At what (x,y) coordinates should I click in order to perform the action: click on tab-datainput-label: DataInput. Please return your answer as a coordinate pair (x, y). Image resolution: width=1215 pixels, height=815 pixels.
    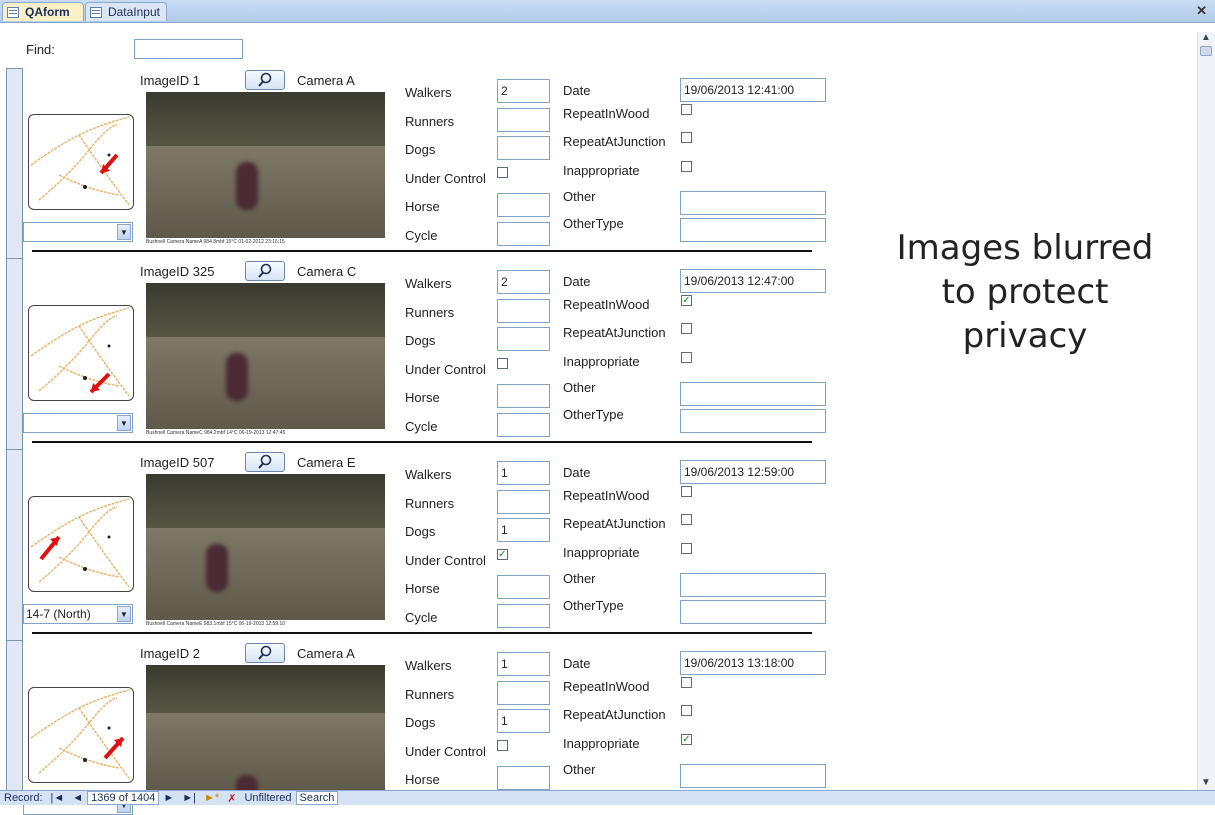
    Looking at the image, I should click on (133, 12).